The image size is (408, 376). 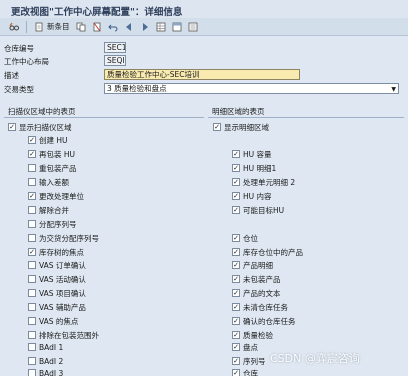 What do you see at coordinates (137, 88) in the screenshot?
I see `transaction-type-value: 3 质量检验和盘点` at bounding box center [137, 88].